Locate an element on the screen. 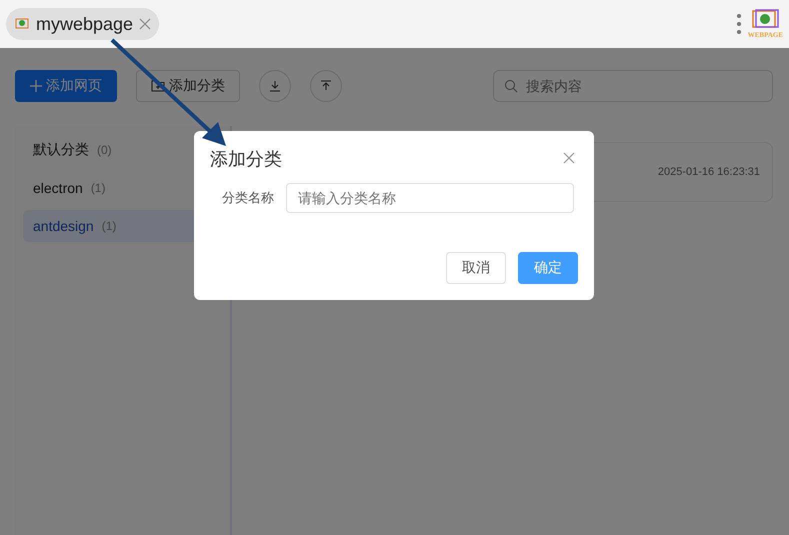 Image resolution: width=789 pixels, height=535 pixels. category-name-field: 请输入分类名称 is located at coordinates (430, 198).